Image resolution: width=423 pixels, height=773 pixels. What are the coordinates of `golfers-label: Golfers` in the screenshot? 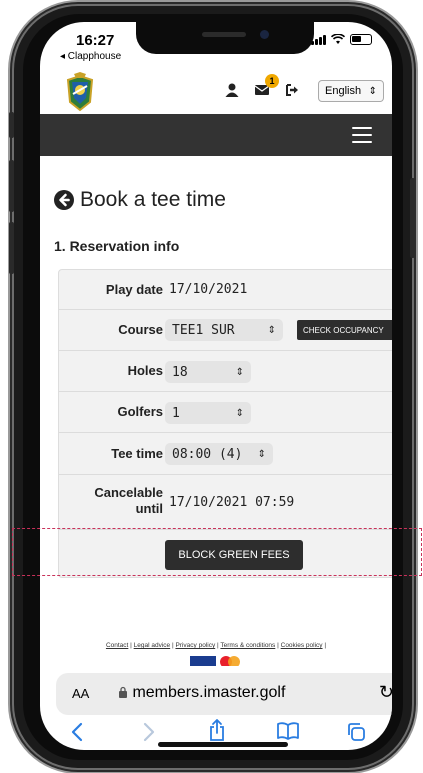 It's located at (140, 411).